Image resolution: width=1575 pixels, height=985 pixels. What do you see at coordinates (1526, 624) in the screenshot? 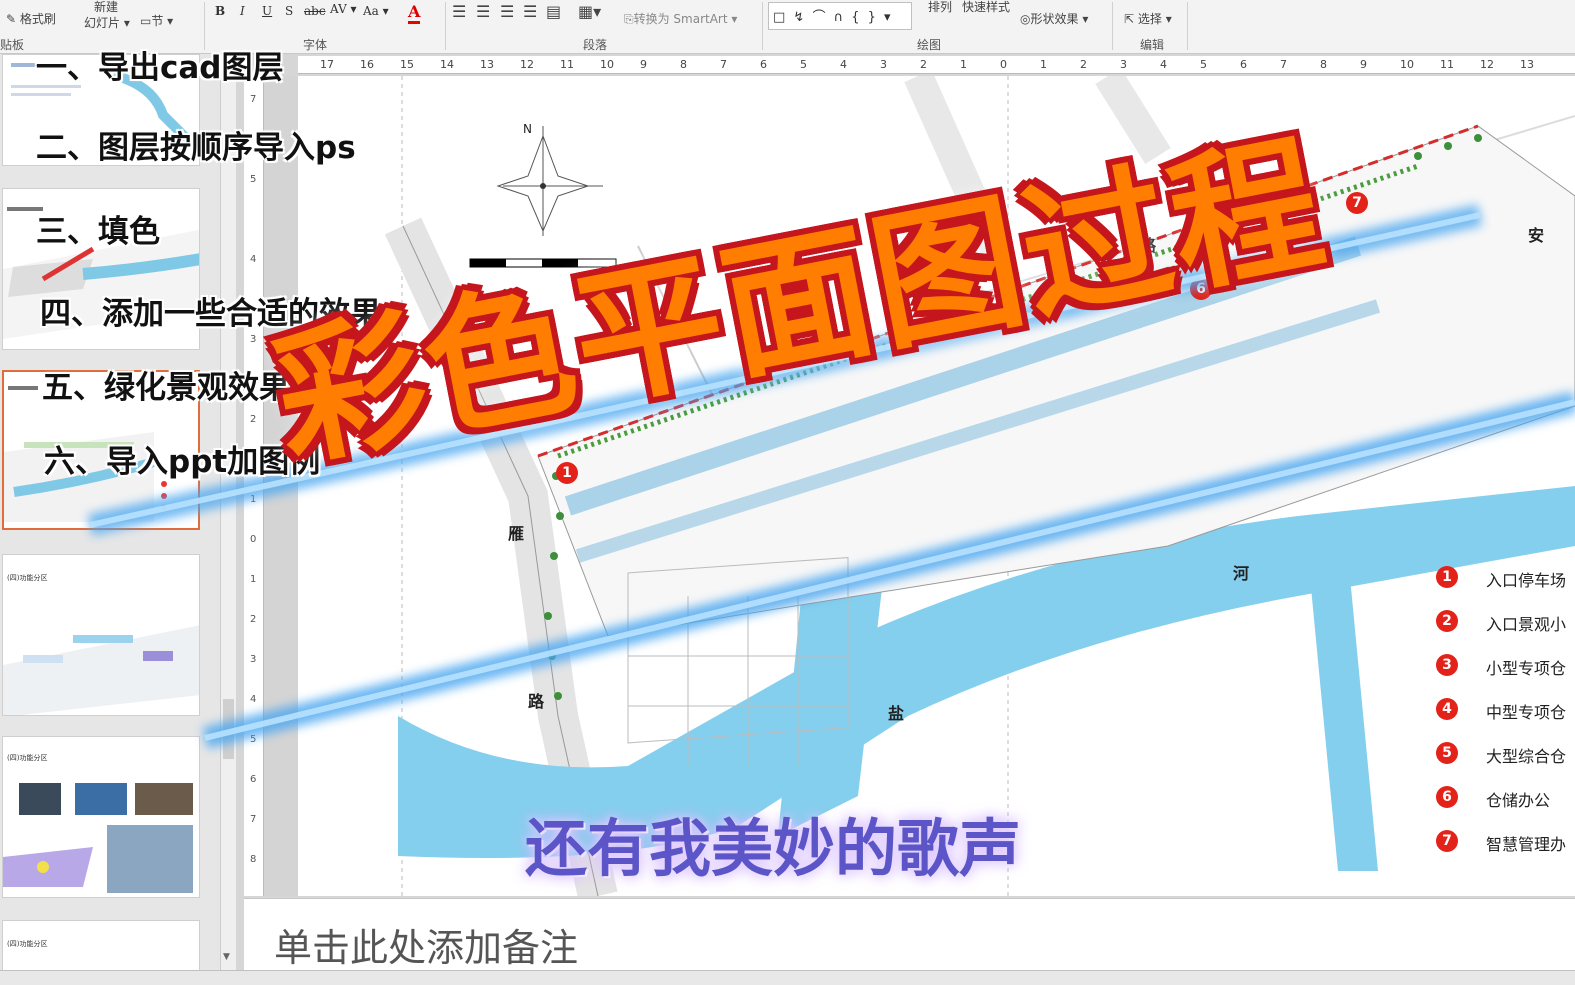
I see `legend-text: 入口景观小` at bounding box center [1526, 624].